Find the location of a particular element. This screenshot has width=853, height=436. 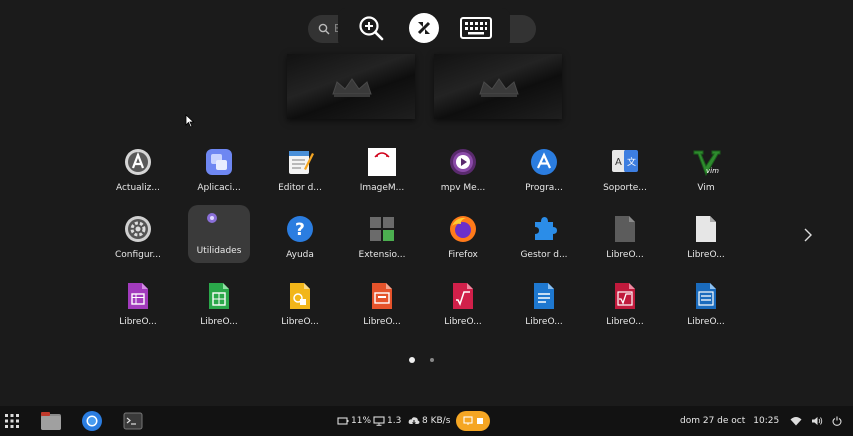

screen-share-icon is located at coordinates (467, 420).